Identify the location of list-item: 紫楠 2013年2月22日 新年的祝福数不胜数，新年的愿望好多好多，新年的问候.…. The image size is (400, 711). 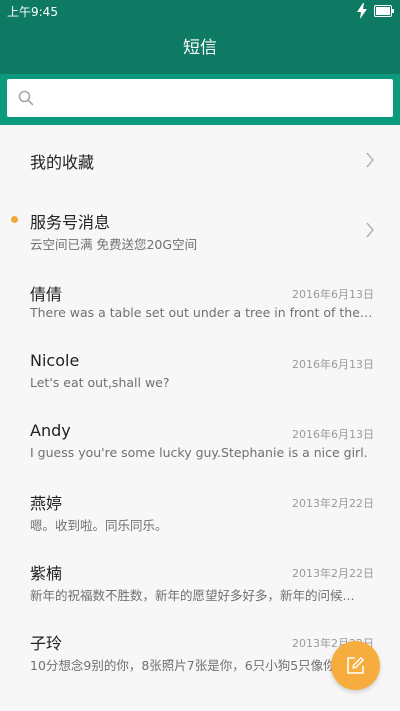
(200, 580).